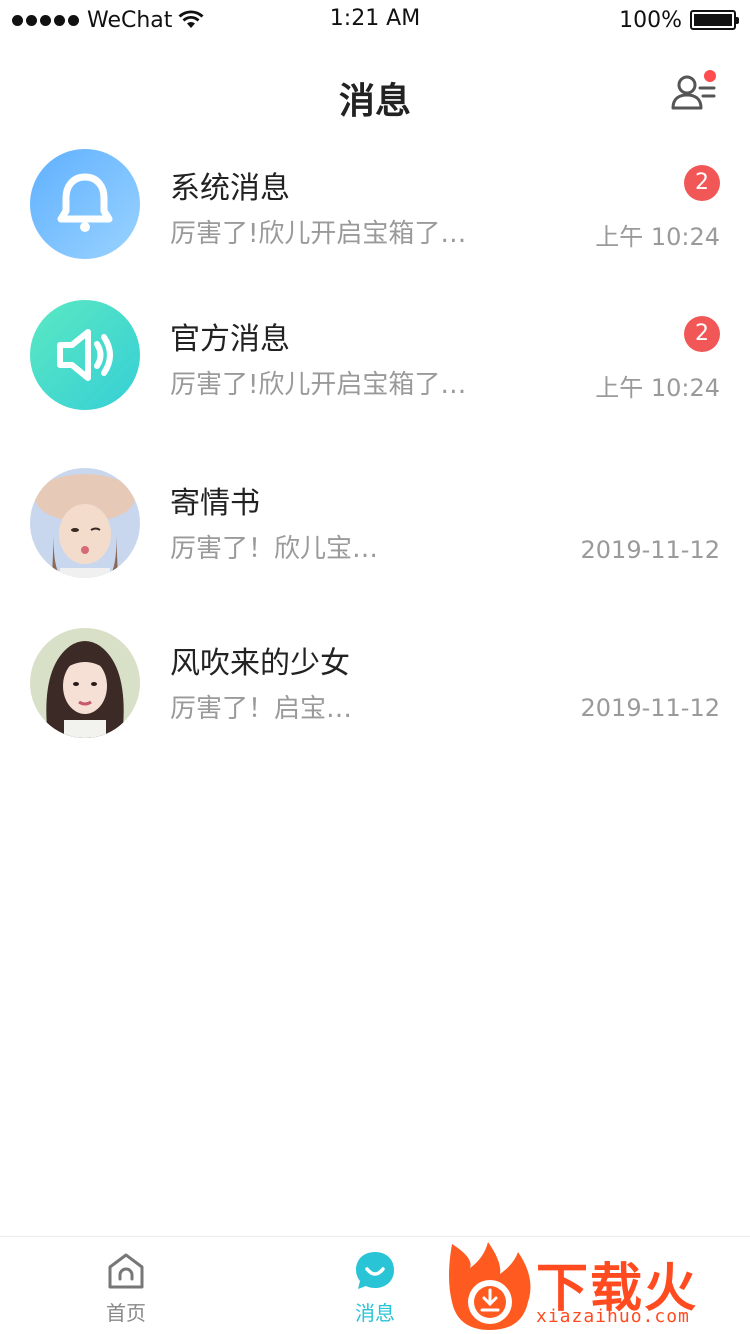 The width and height of the screenshot is (750, 1334). What do you see at coordinates (230, 339) in the screenshot?
I see `message-title: 官方消息` at bounding box center [230, 339].